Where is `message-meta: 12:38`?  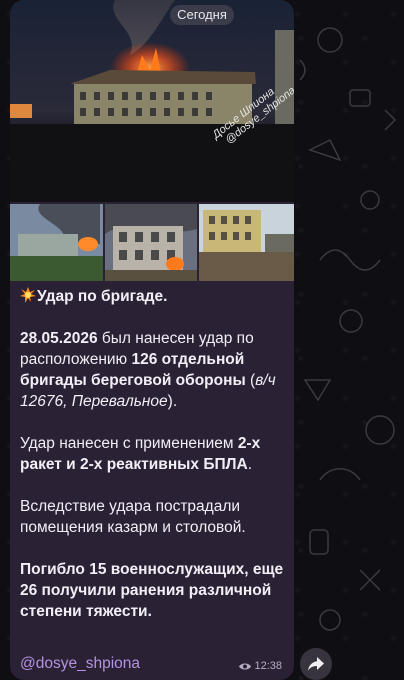
message-meta: 12:38 is located at coordinates (260, 666).